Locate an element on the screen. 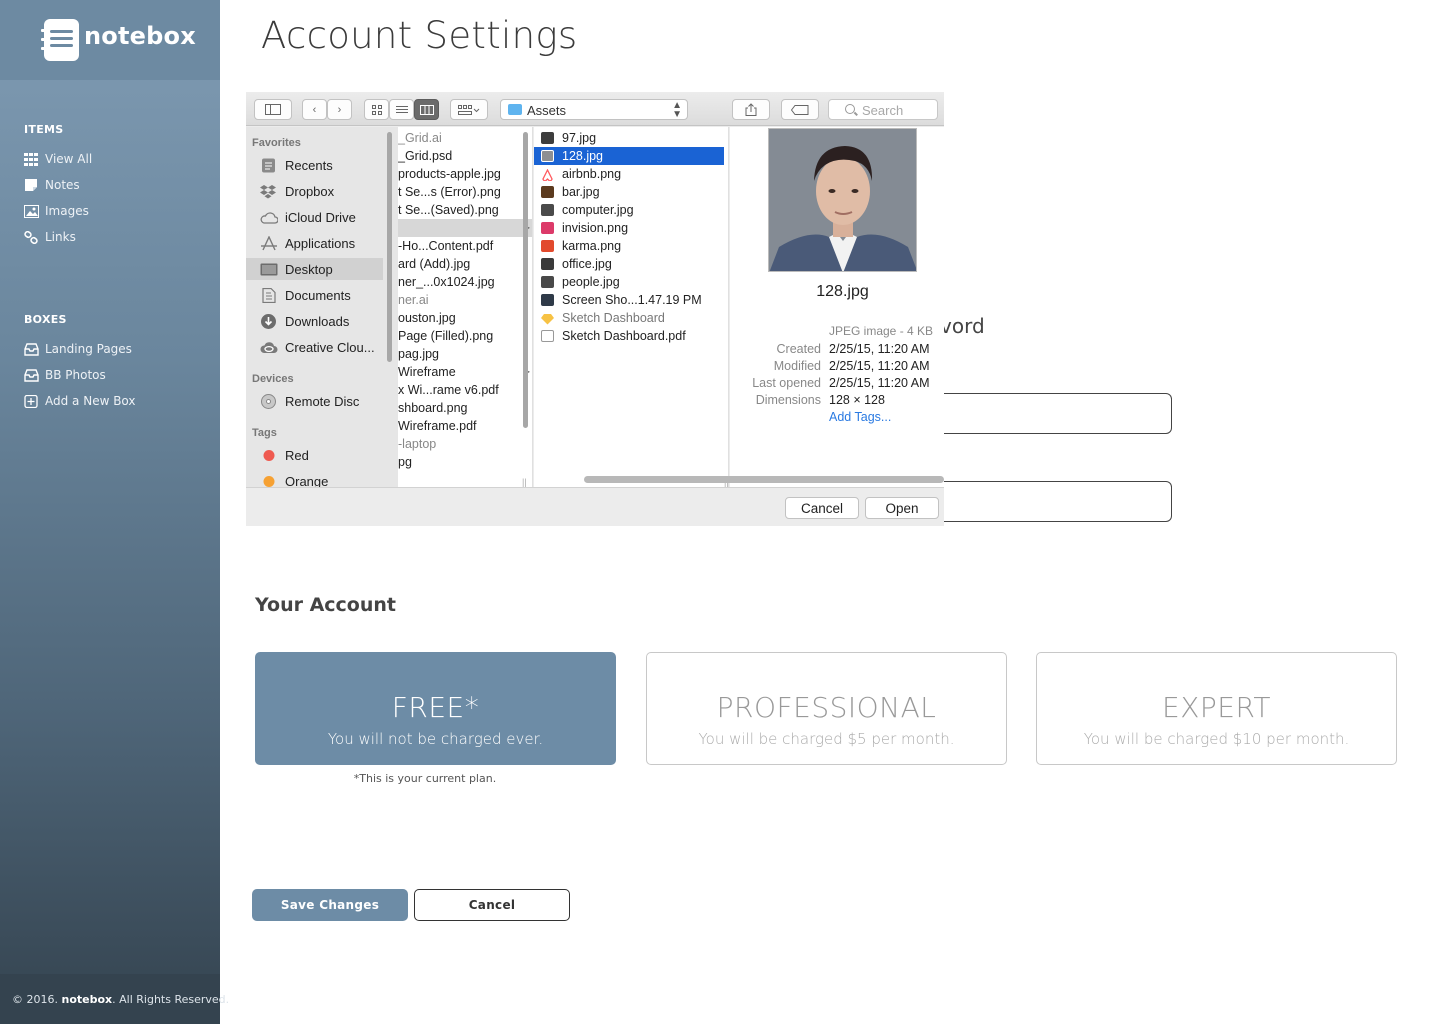  sidebar-item-notes: Notes is located at coordinates (52, 185).